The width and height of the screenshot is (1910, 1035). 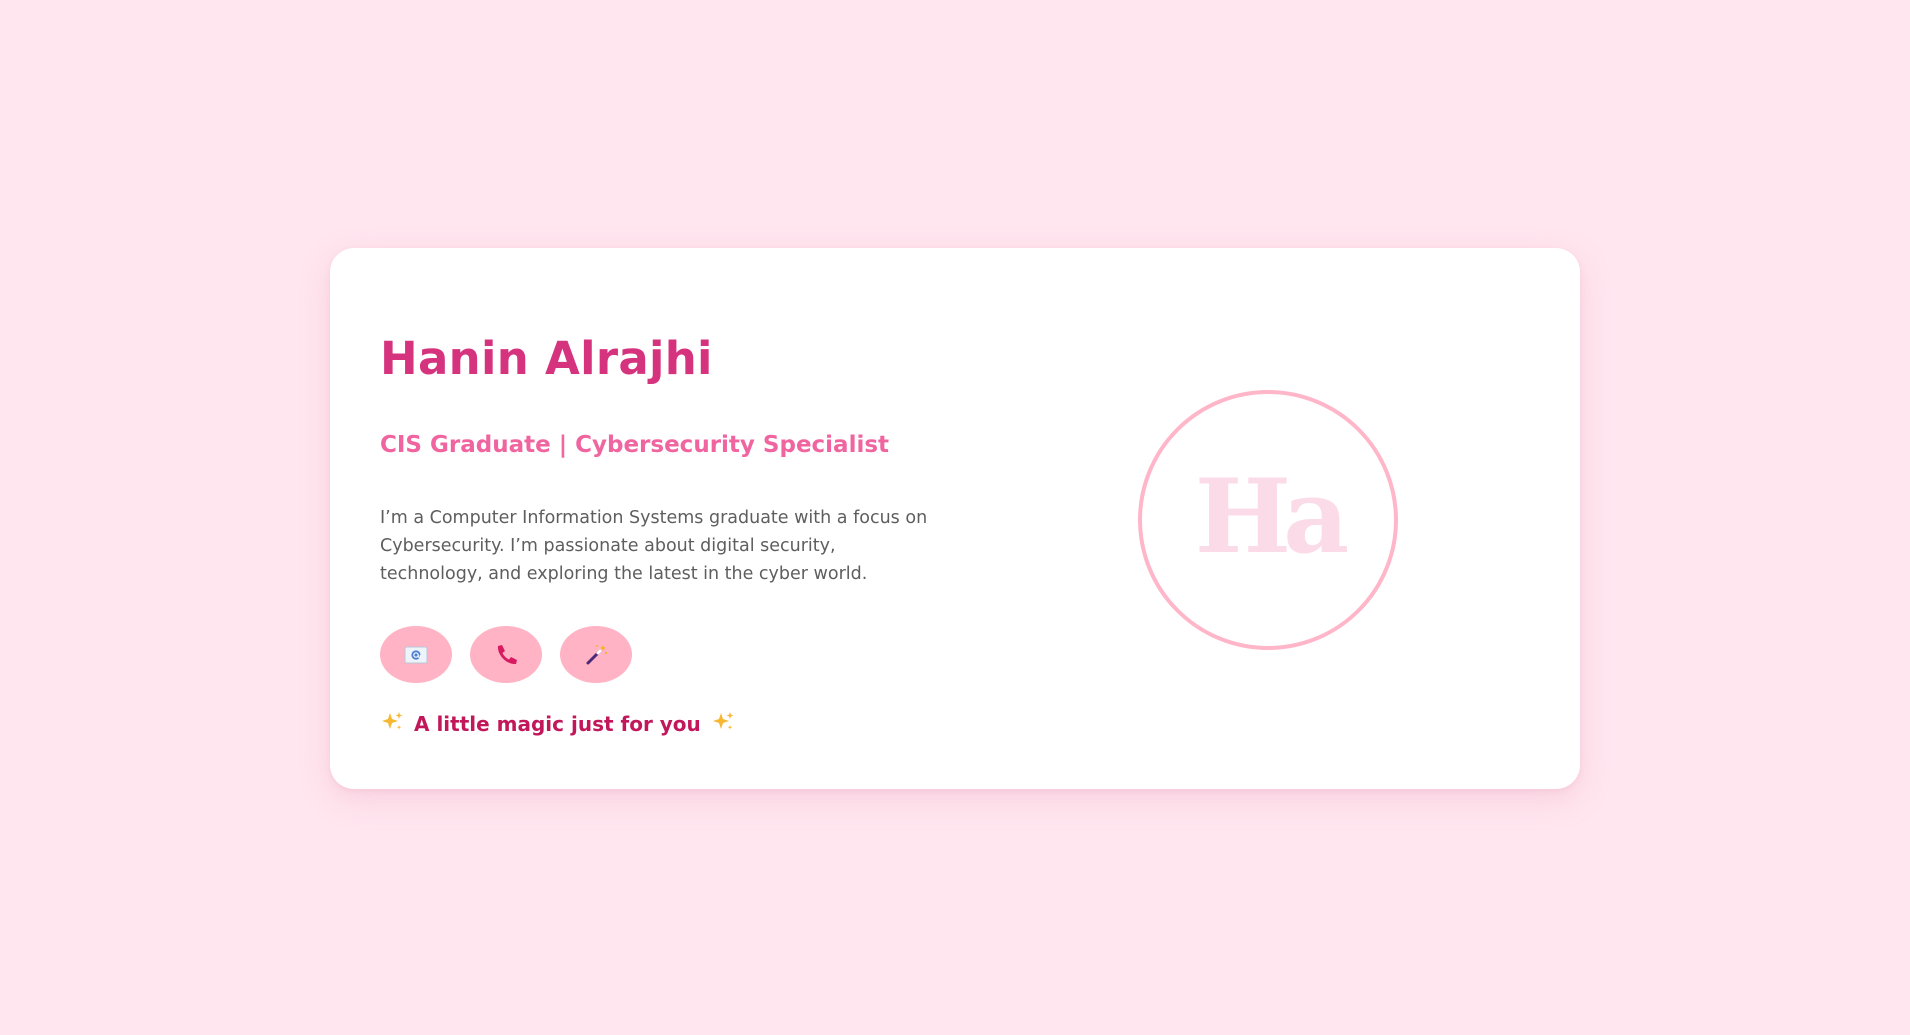 I want to click on magic-wand-icon, so click(x=596, y=655).